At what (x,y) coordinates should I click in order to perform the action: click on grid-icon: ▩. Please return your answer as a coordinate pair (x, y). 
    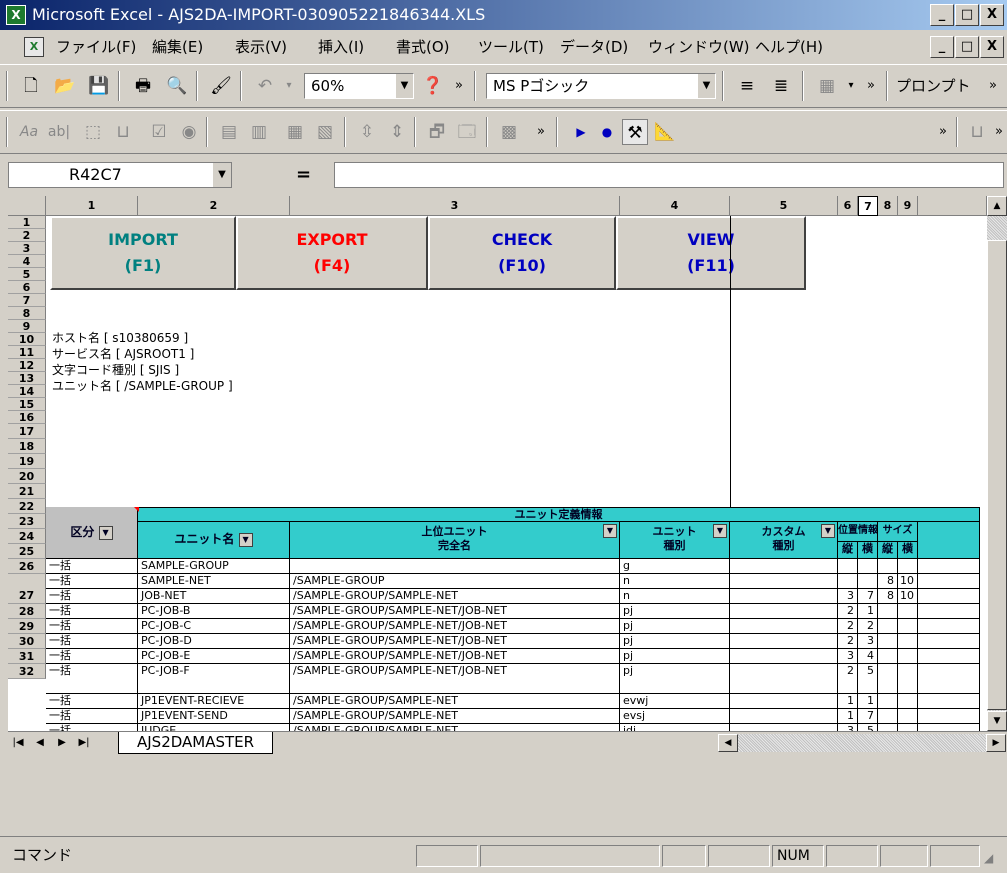
    Looking at the image, I should click on (509, 132).